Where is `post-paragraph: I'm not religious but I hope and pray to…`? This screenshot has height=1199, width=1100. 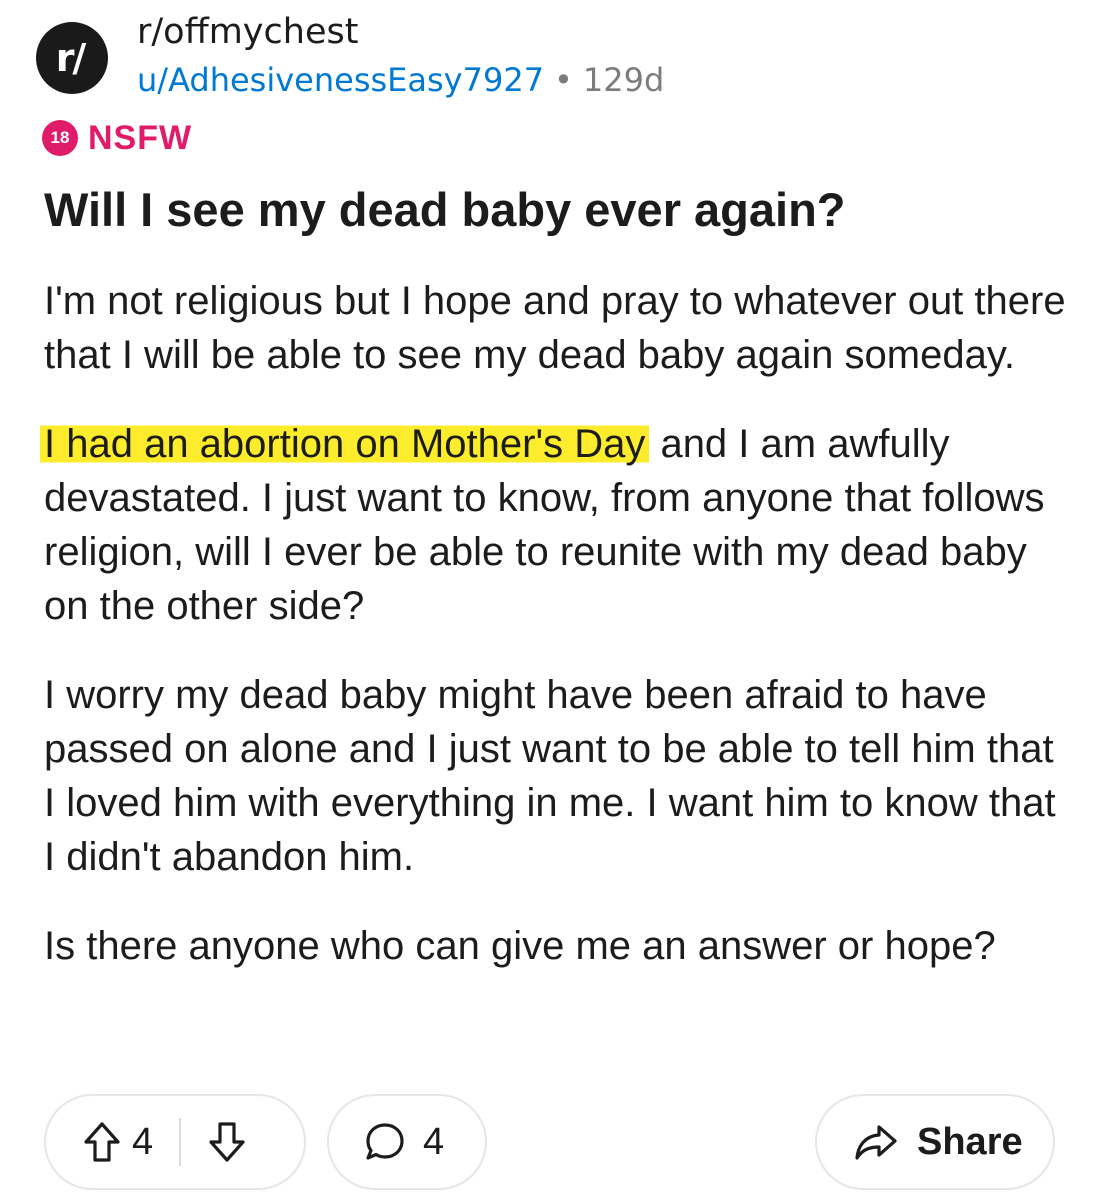 post-paragraph: I'm not religious but I hope and pray to… is located at coordinates (555, 328).